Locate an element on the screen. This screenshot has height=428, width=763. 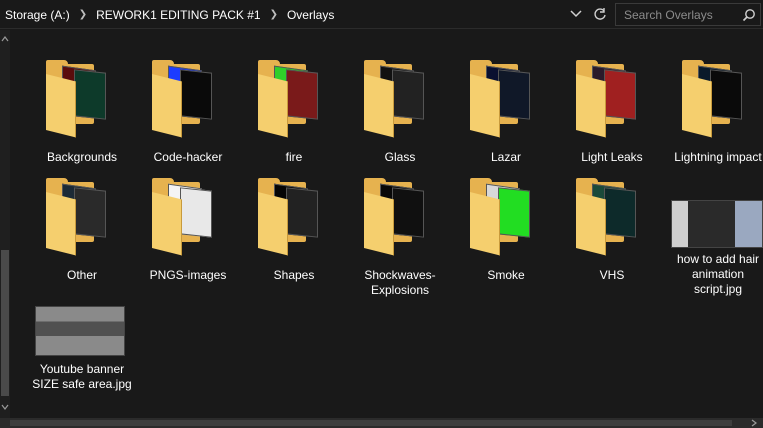
folder-label: Smoke is located at coordinates (506, 275).